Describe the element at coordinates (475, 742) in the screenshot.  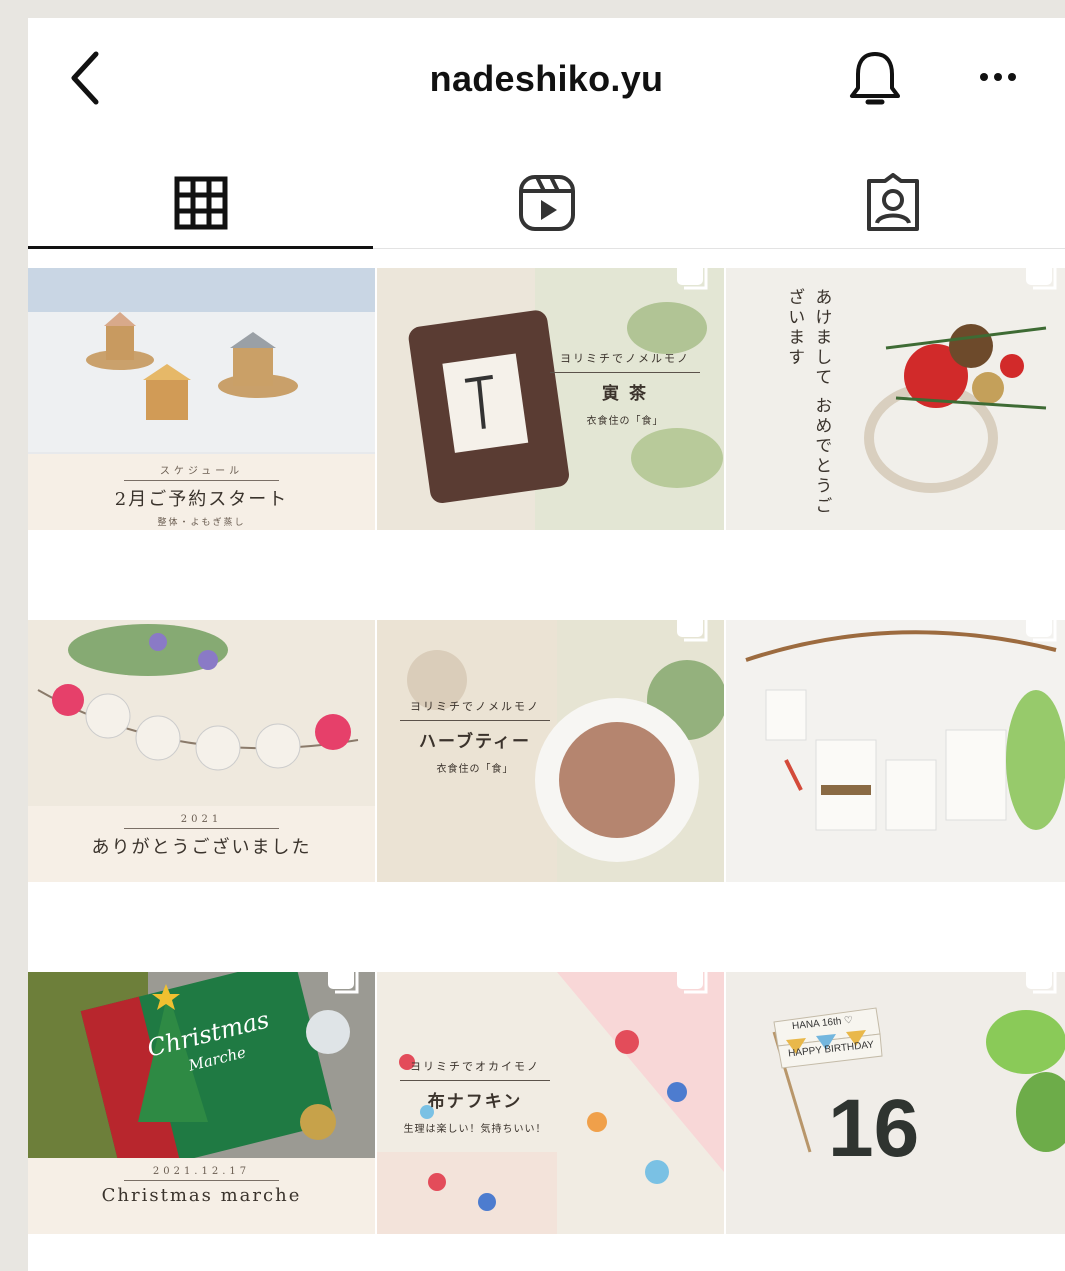
I see `post-caption-main: ハーブティー` at that location.